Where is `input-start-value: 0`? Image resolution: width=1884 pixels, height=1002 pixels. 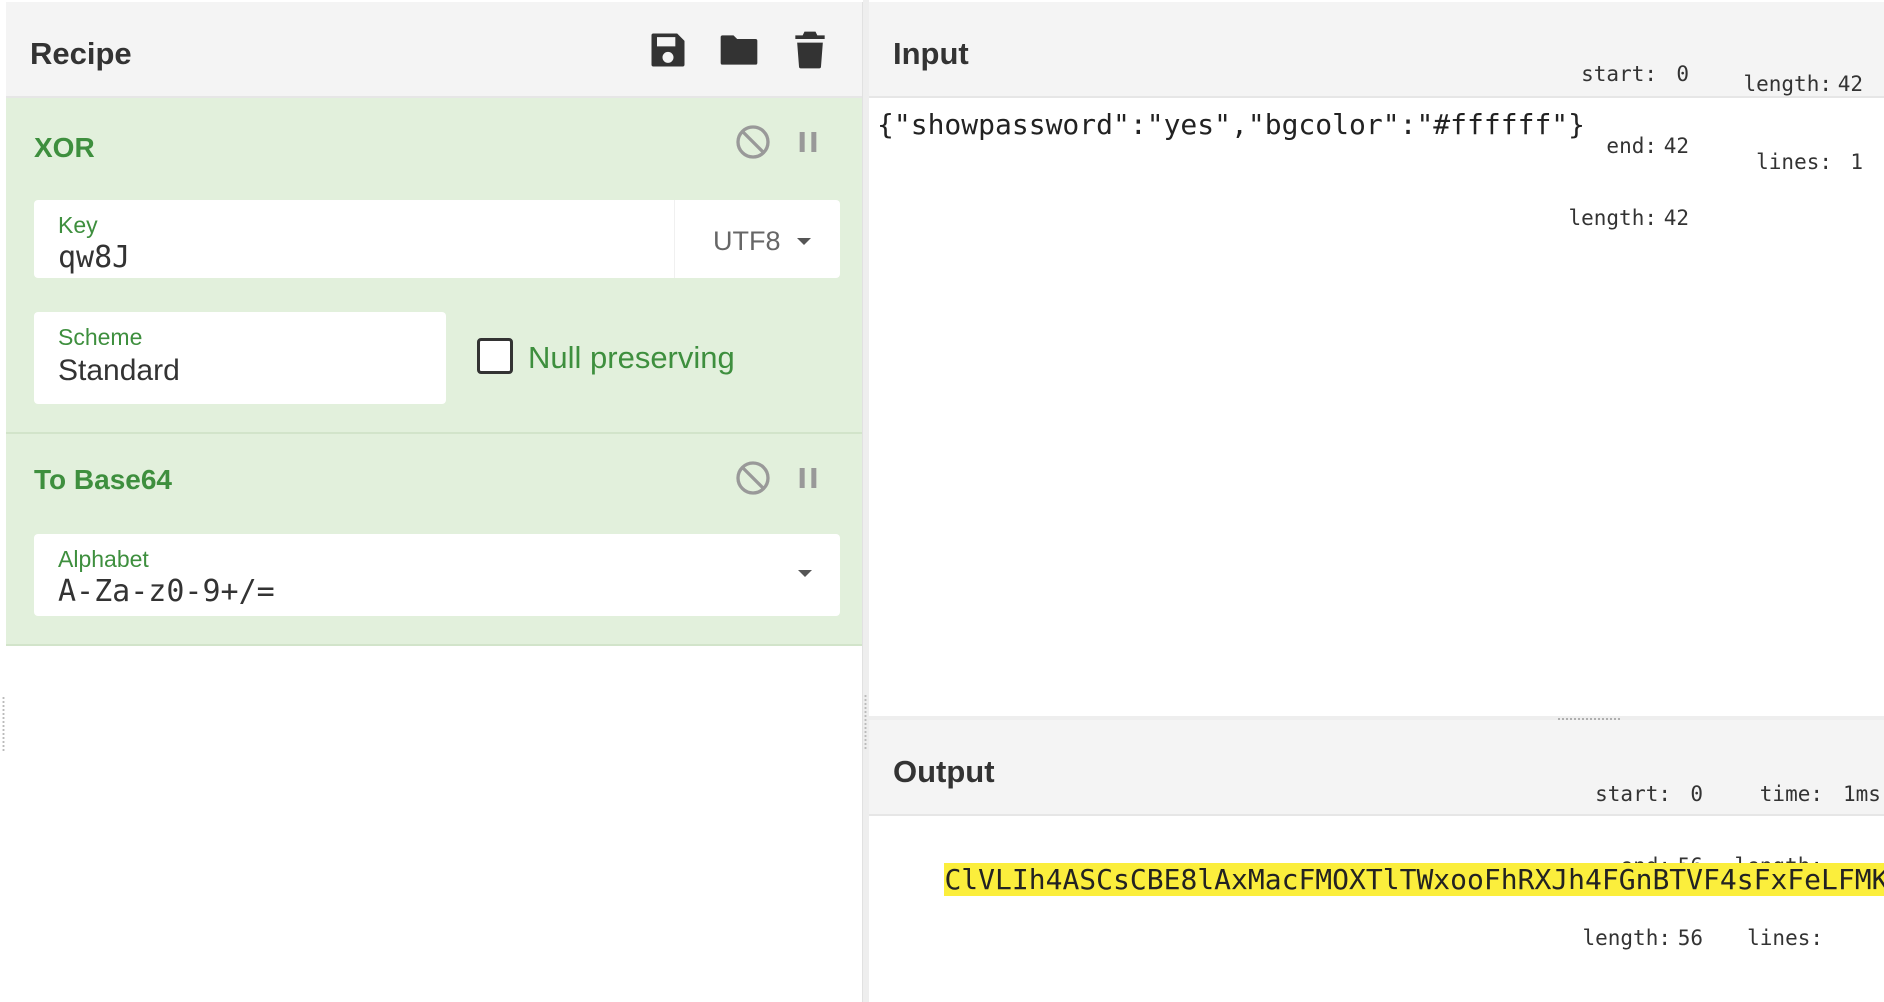 input-start-value: 0 is located at coordinates (1682, 74).